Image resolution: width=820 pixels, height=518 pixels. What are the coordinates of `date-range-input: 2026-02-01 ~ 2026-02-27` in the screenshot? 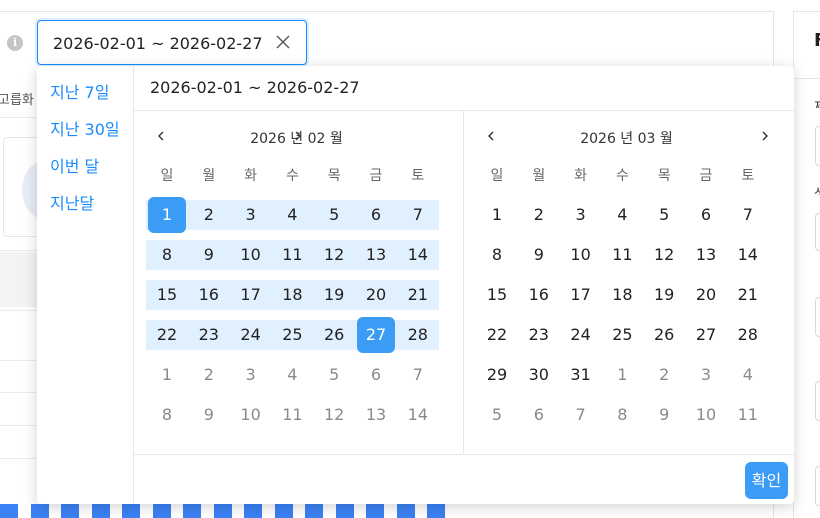 It's located at (172, 42).